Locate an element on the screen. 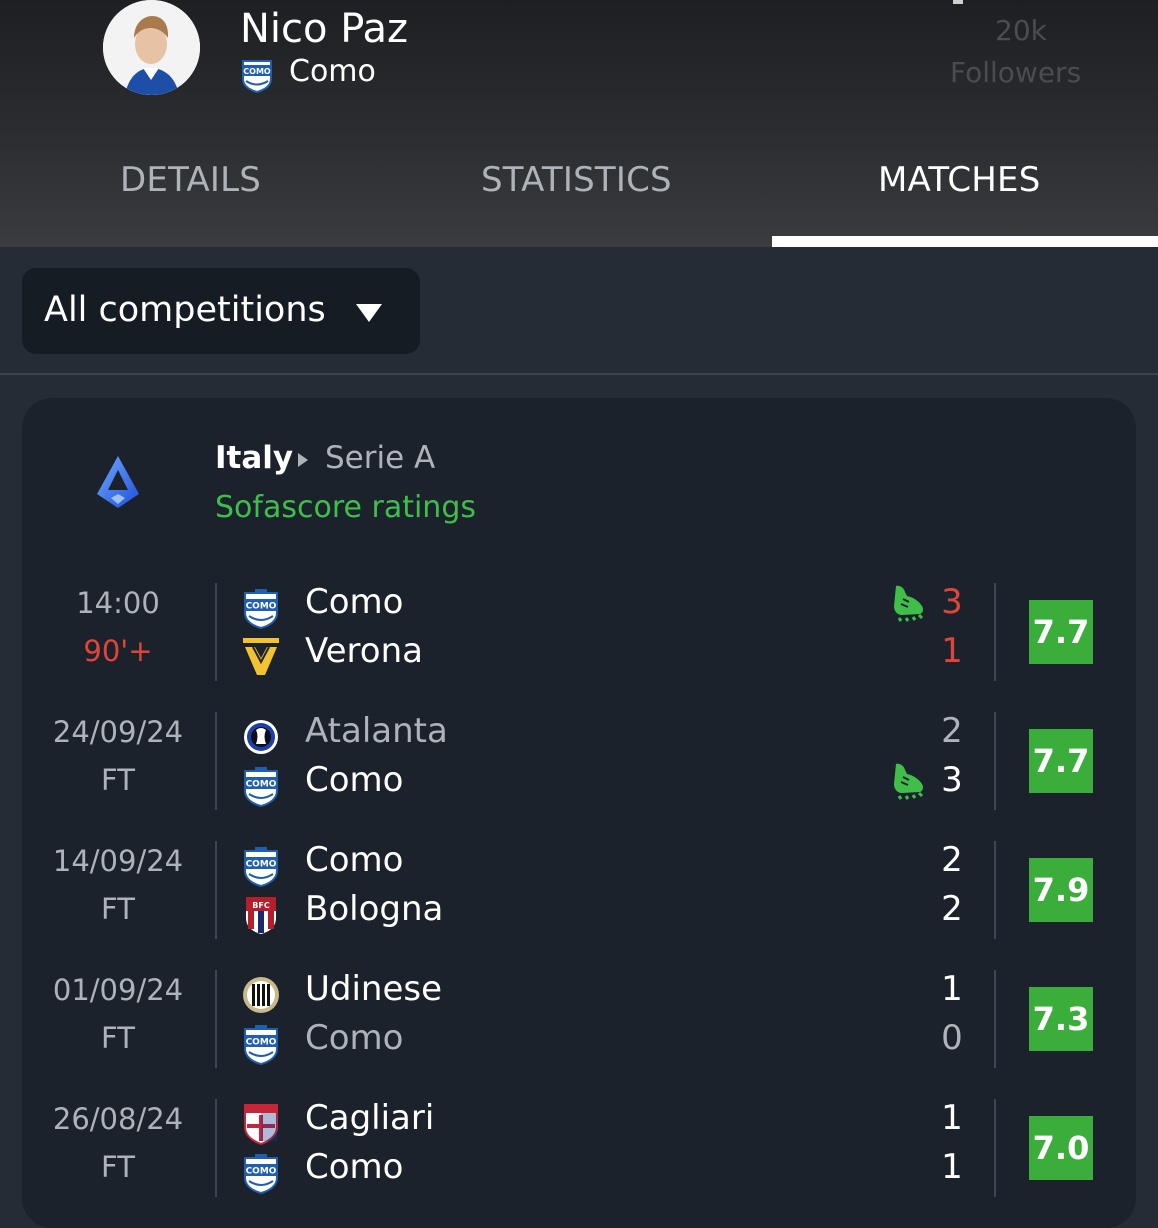 This screenshot has width=1158, height=1228. verona-crest-icon is located at coordinates (261, 659).